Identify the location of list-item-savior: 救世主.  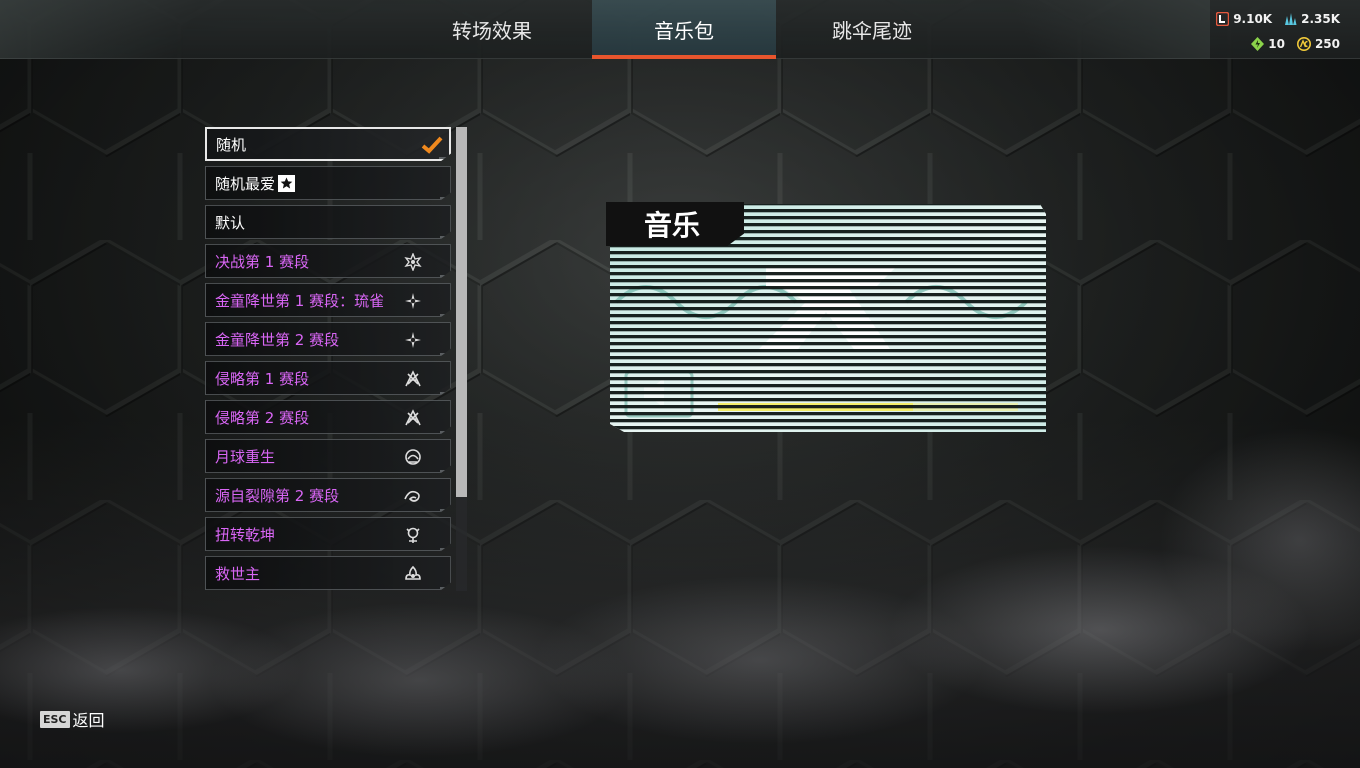
(328, 573).